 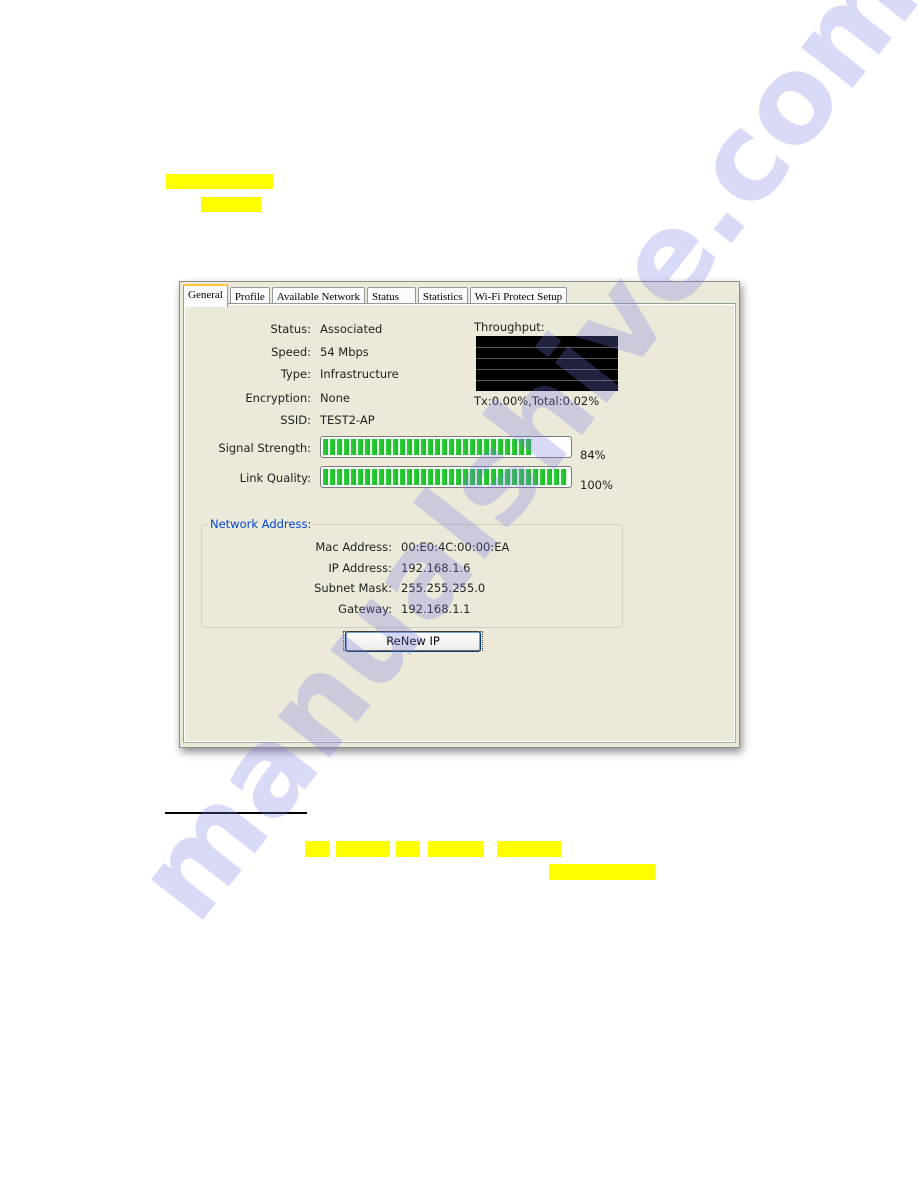 I want to click on throughput-text: Tx:0.00%,Total:0.02%, so click(x=537, y=401).